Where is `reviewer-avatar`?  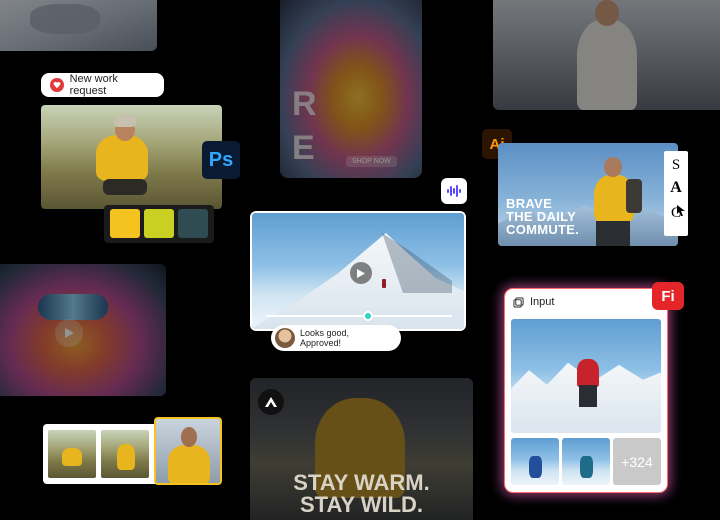
reviewer-avatar is located at coordinates (285, 338).